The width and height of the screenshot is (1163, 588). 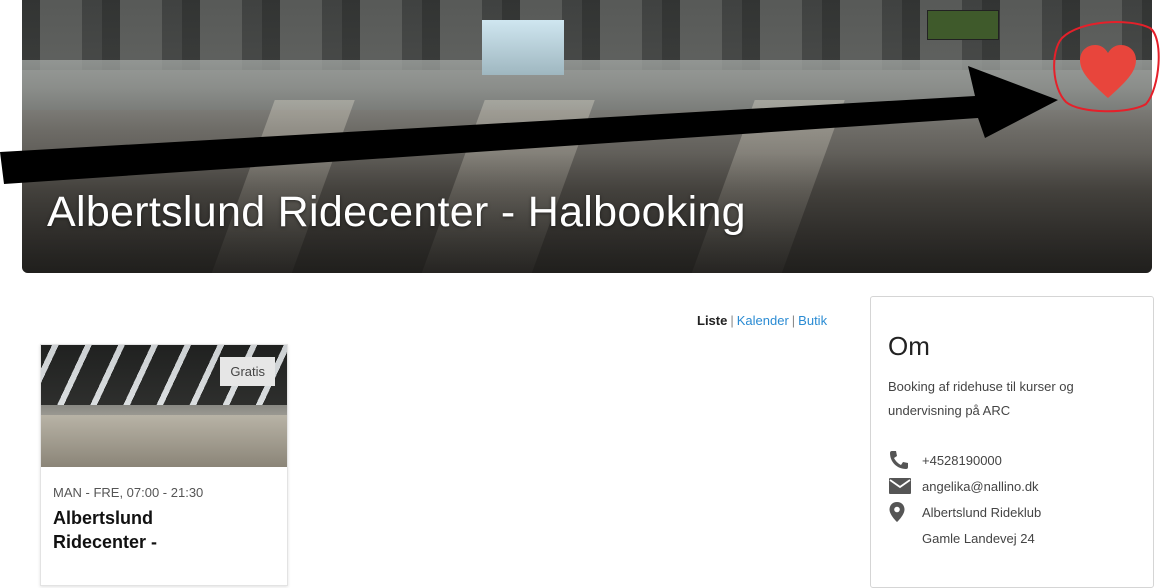 What do you see at coordinates (396, 212) in the screenshot?
I see `page-title: Albertslund Ridecenter - Halbooking` at bounding box center [396, 212].